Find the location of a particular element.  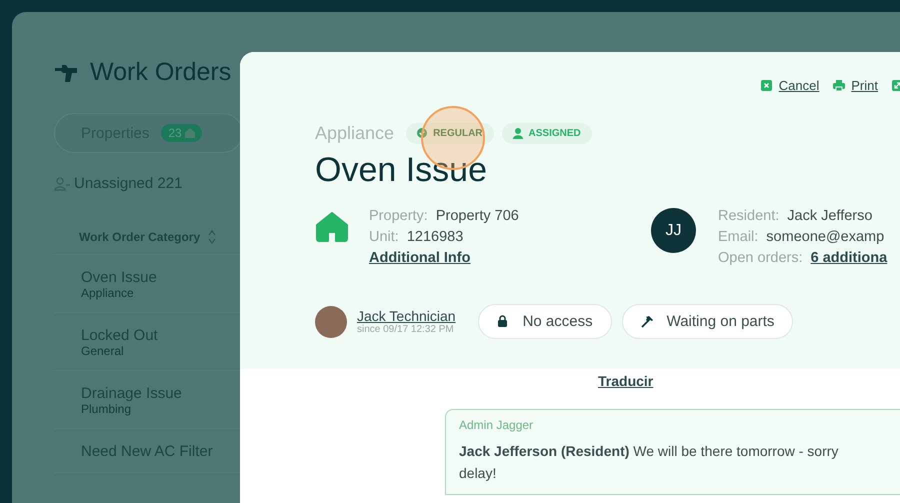

row-category: Plumbing is located at coordinates (106, 409).